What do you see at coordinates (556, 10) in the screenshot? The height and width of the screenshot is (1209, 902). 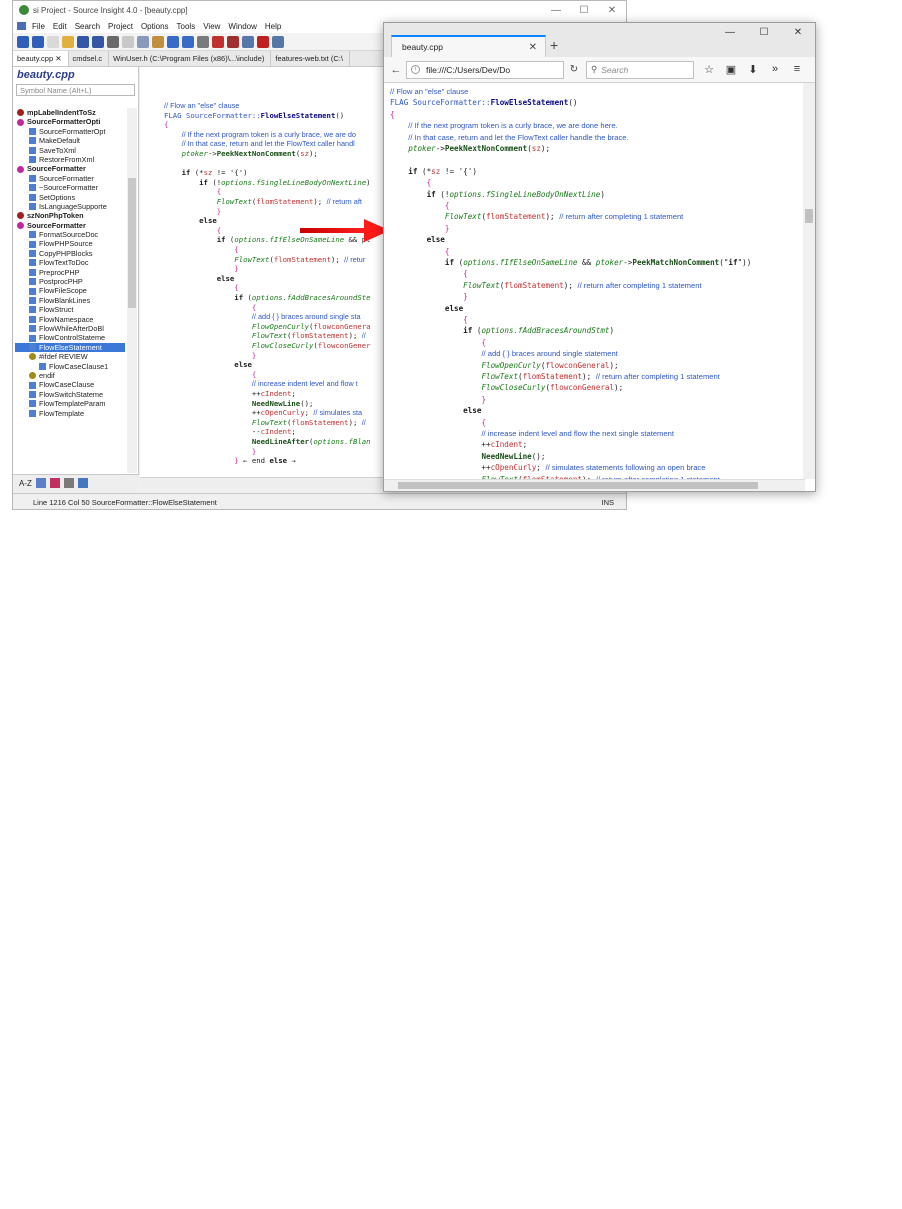 I see `minimize-button: —` at bounding box center [556, 10].